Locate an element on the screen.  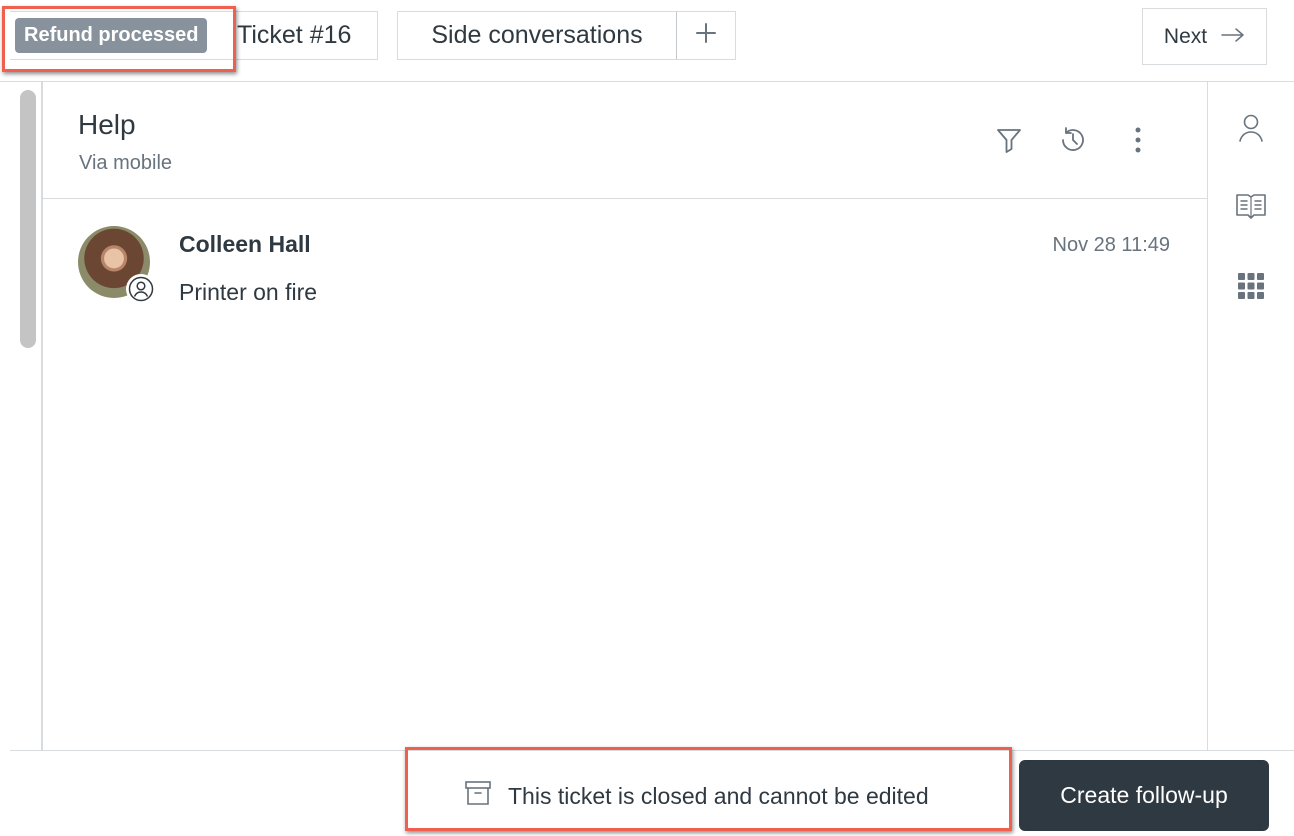
conversation-title: Help is located at coordinates (107, 124).